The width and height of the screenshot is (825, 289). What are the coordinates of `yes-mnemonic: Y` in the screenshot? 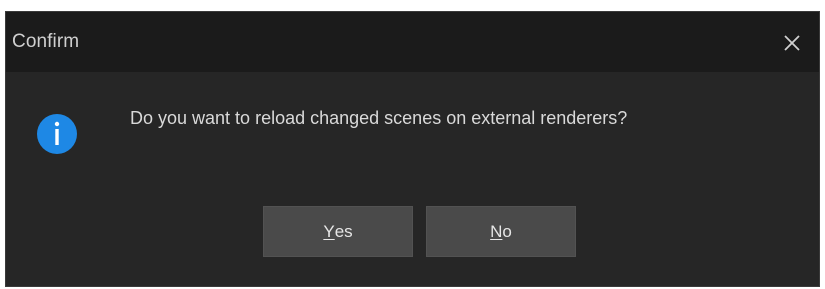 It's located at (329, 231).